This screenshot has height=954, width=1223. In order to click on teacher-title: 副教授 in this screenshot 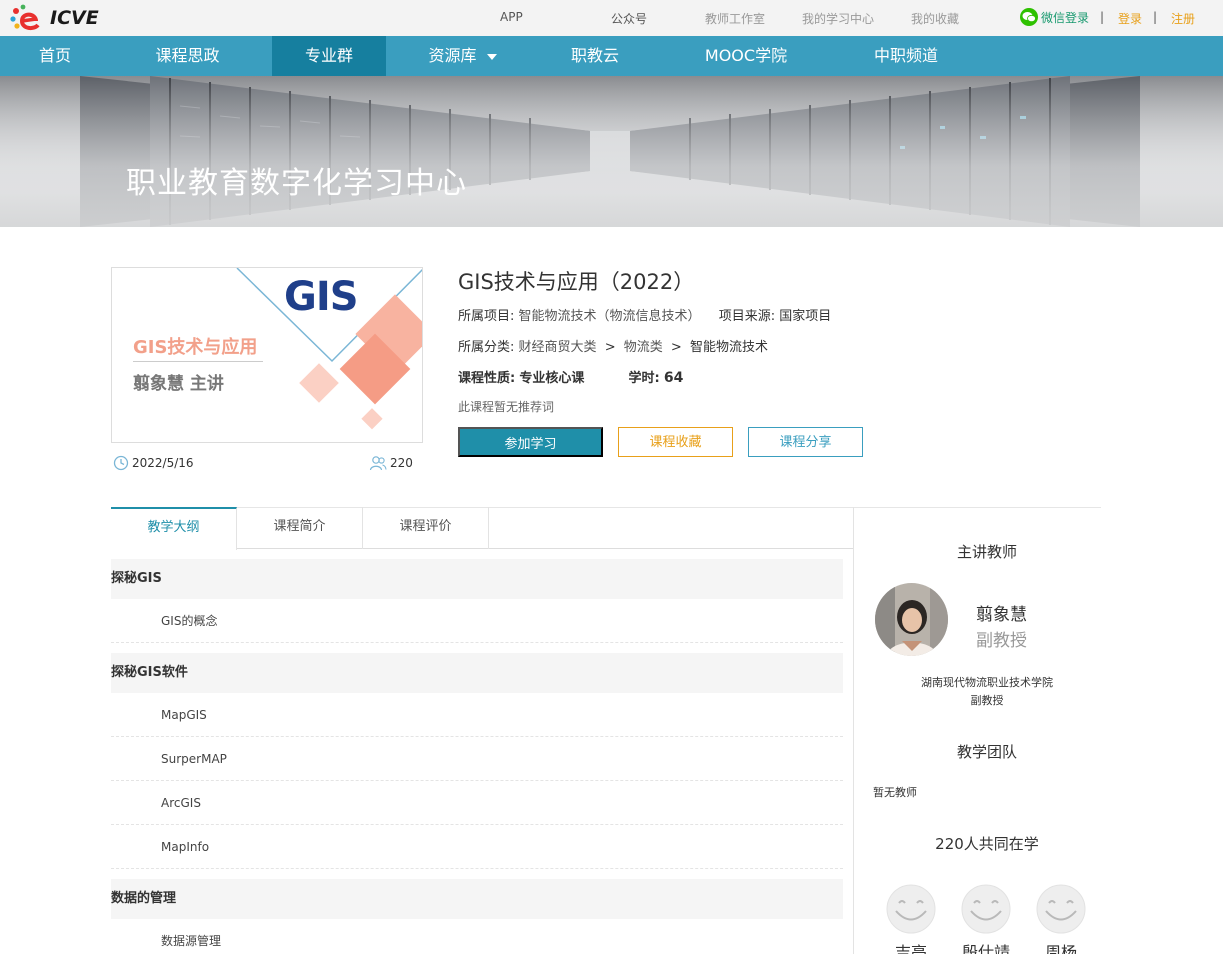, I will do `click(1001, 641)`.